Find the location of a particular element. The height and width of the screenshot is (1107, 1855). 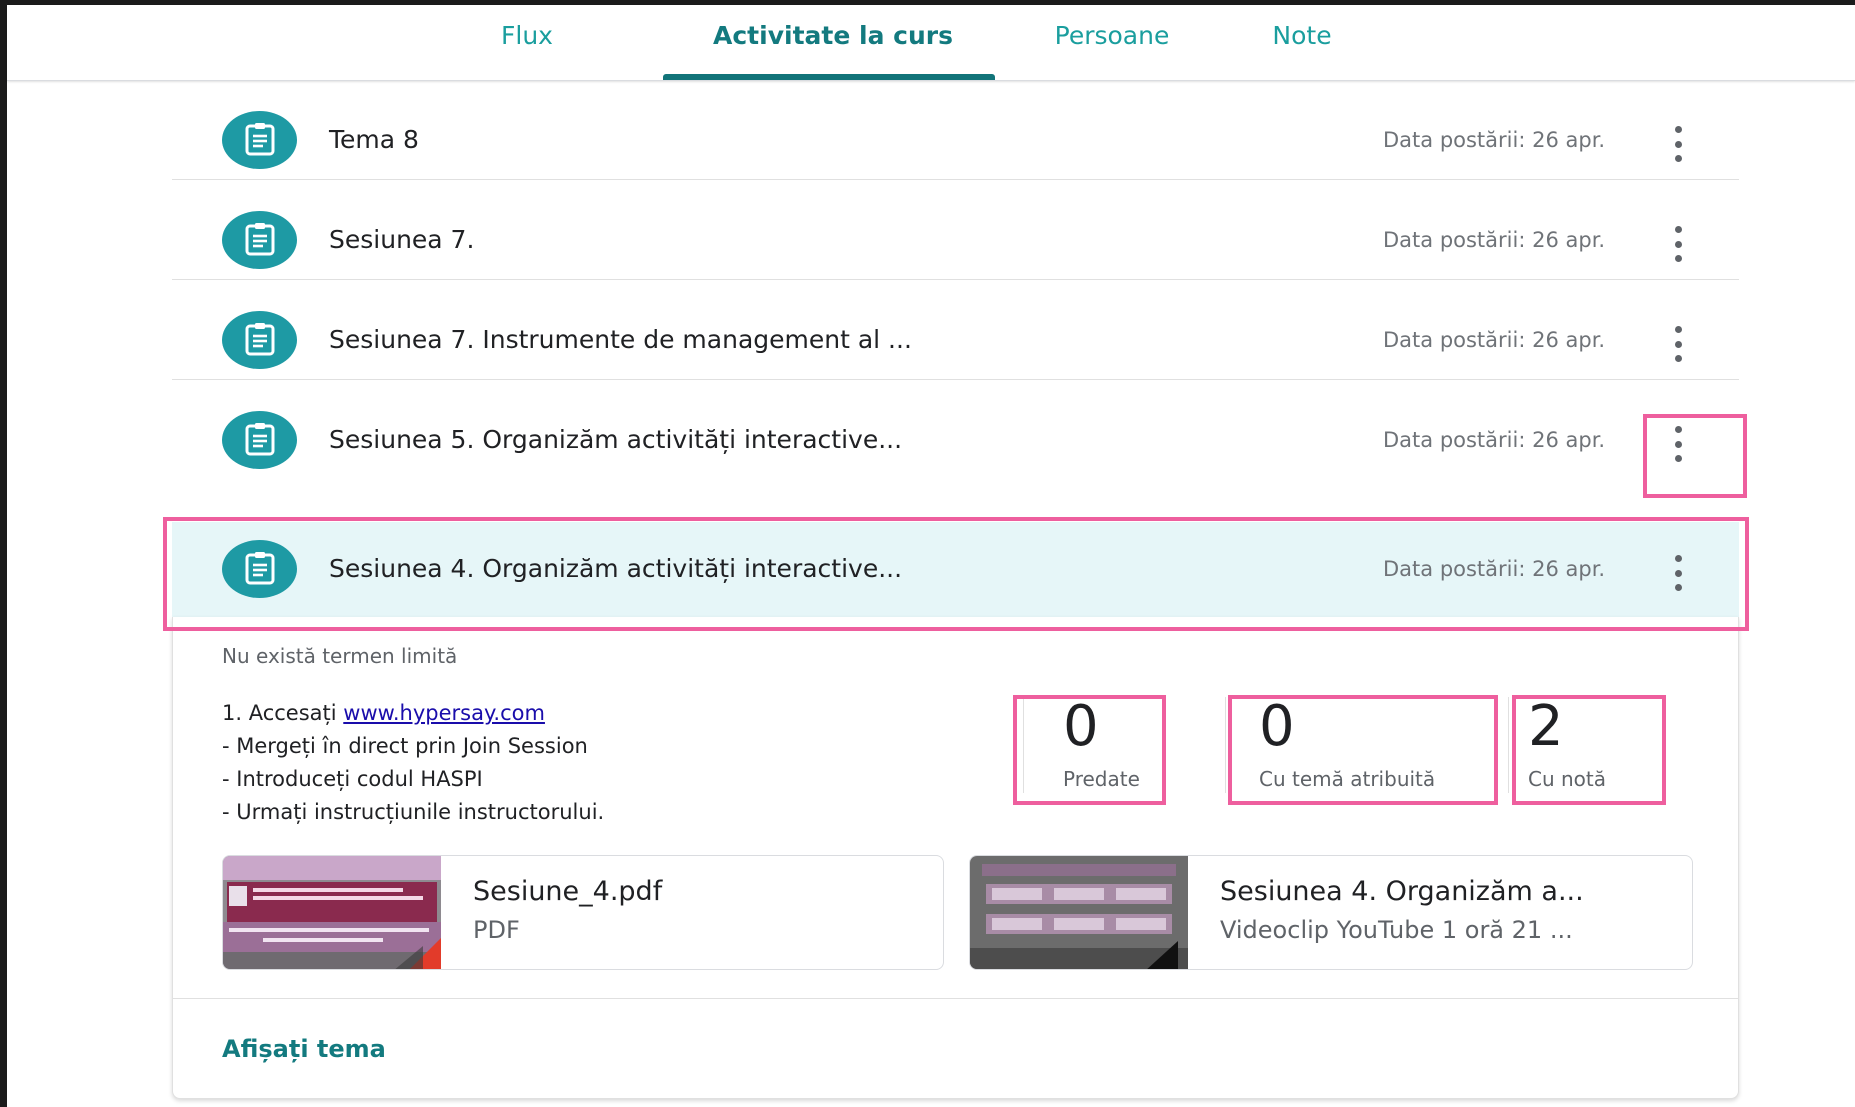

video-thumbnail is located at coordinates (1079, 912).